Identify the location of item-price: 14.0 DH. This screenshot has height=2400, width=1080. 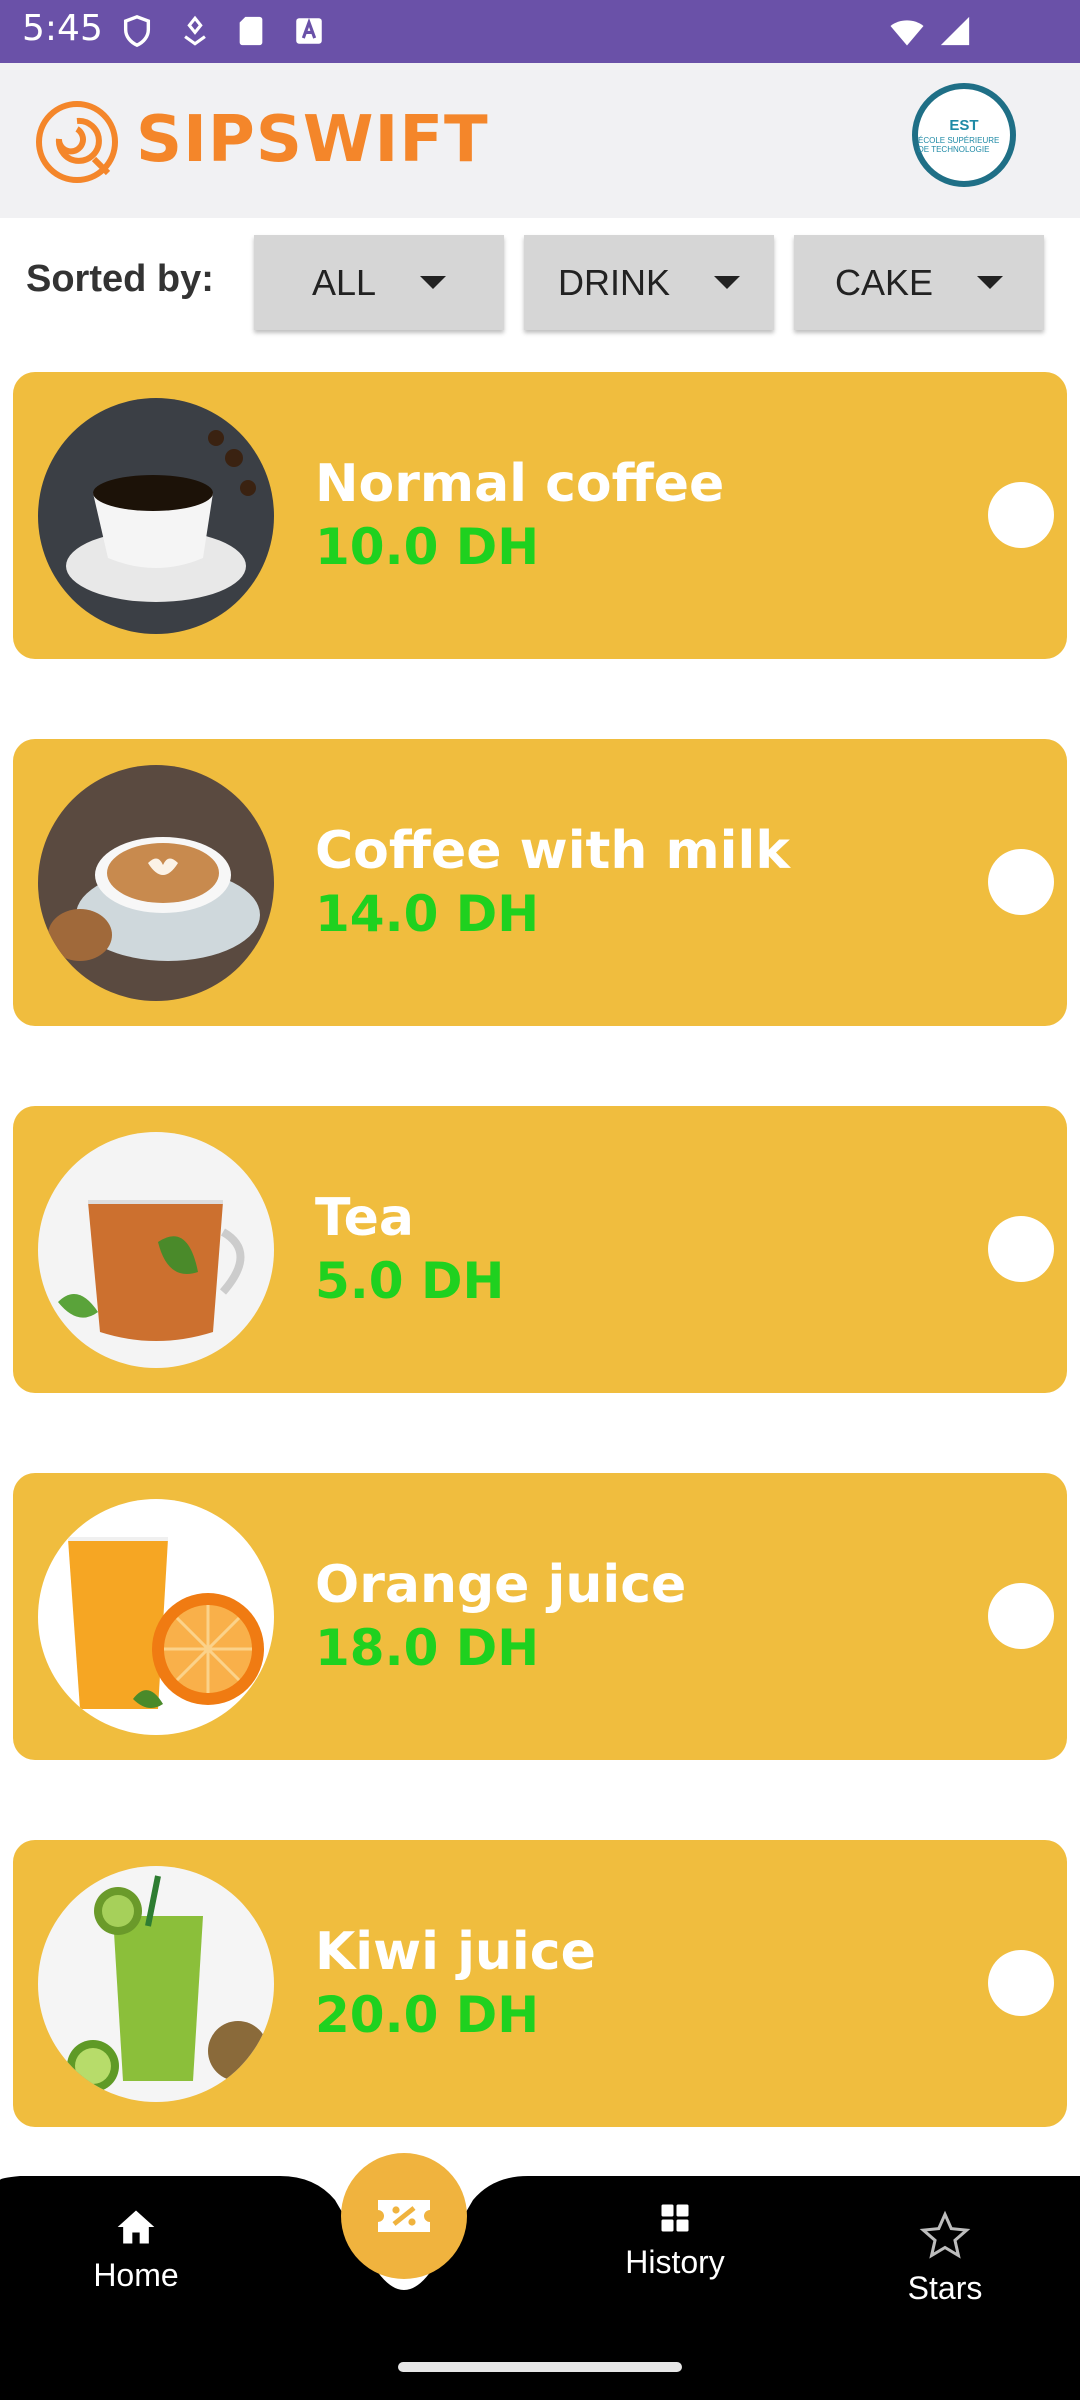
(427, 914).